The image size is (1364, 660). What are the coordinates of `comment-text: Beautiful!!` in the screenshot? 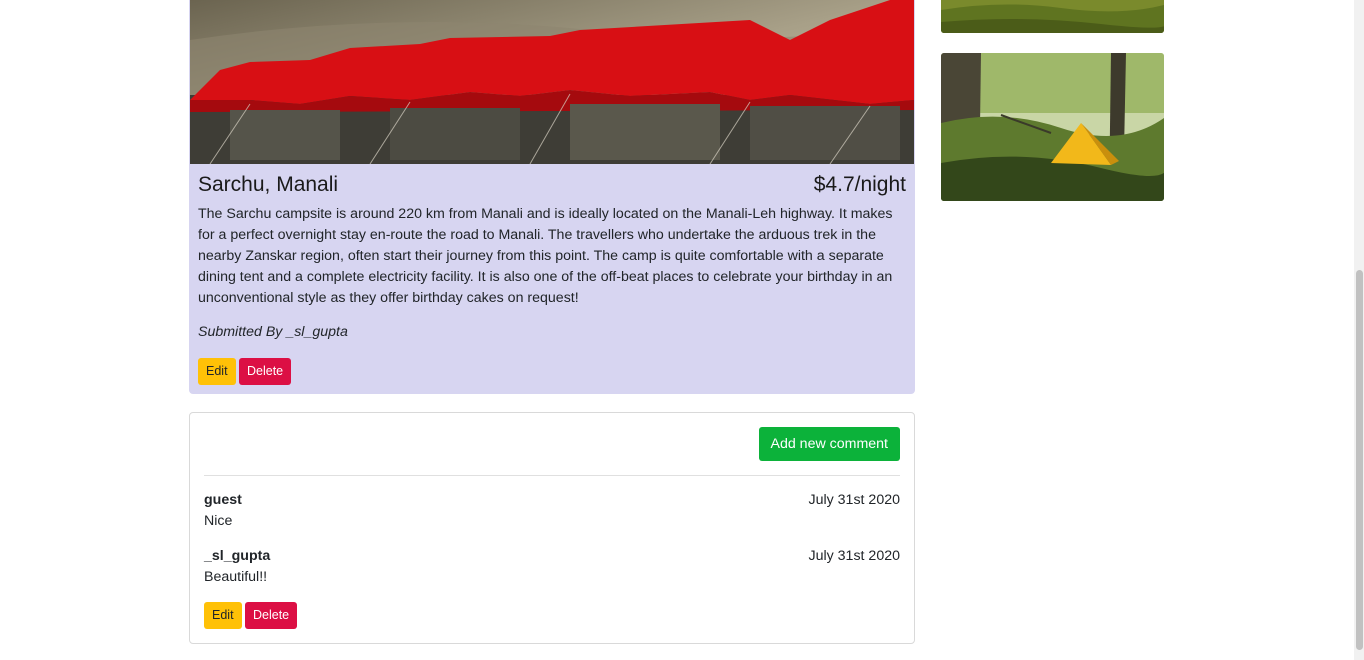 It's located at (236, 577).